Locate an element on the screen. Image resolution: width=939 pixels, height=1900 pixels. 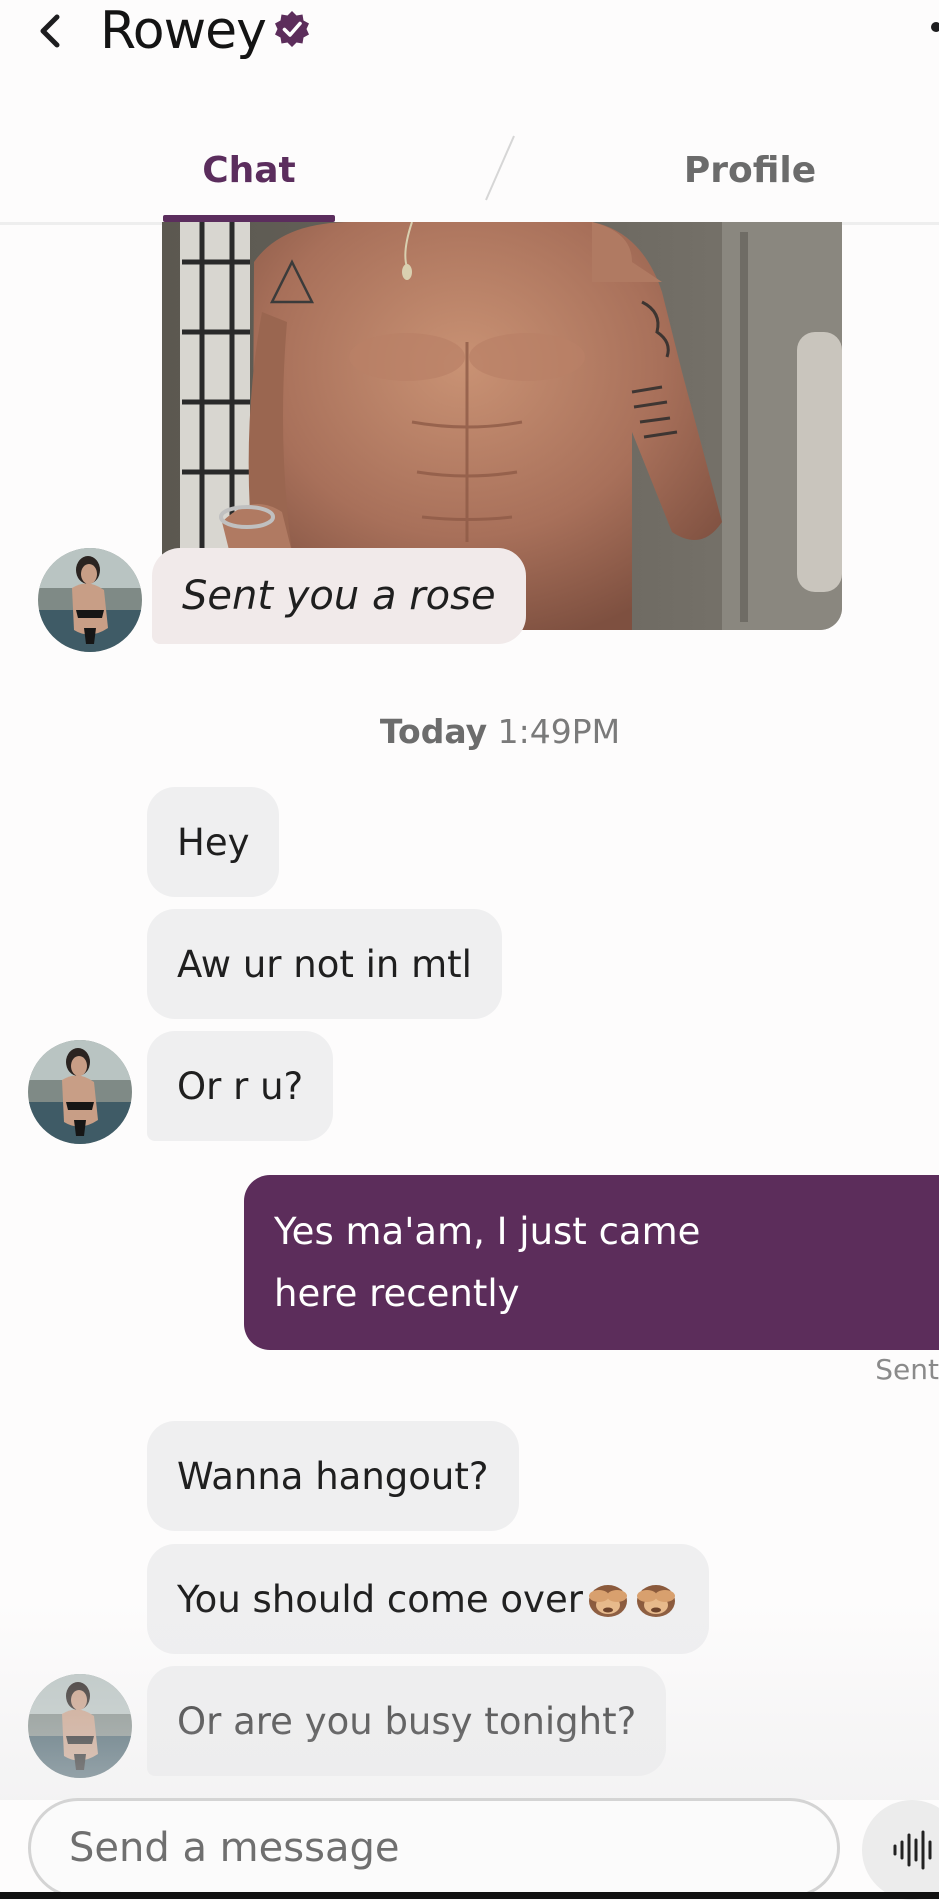
message-text: You should come over is located at coordinates (380, 1599).